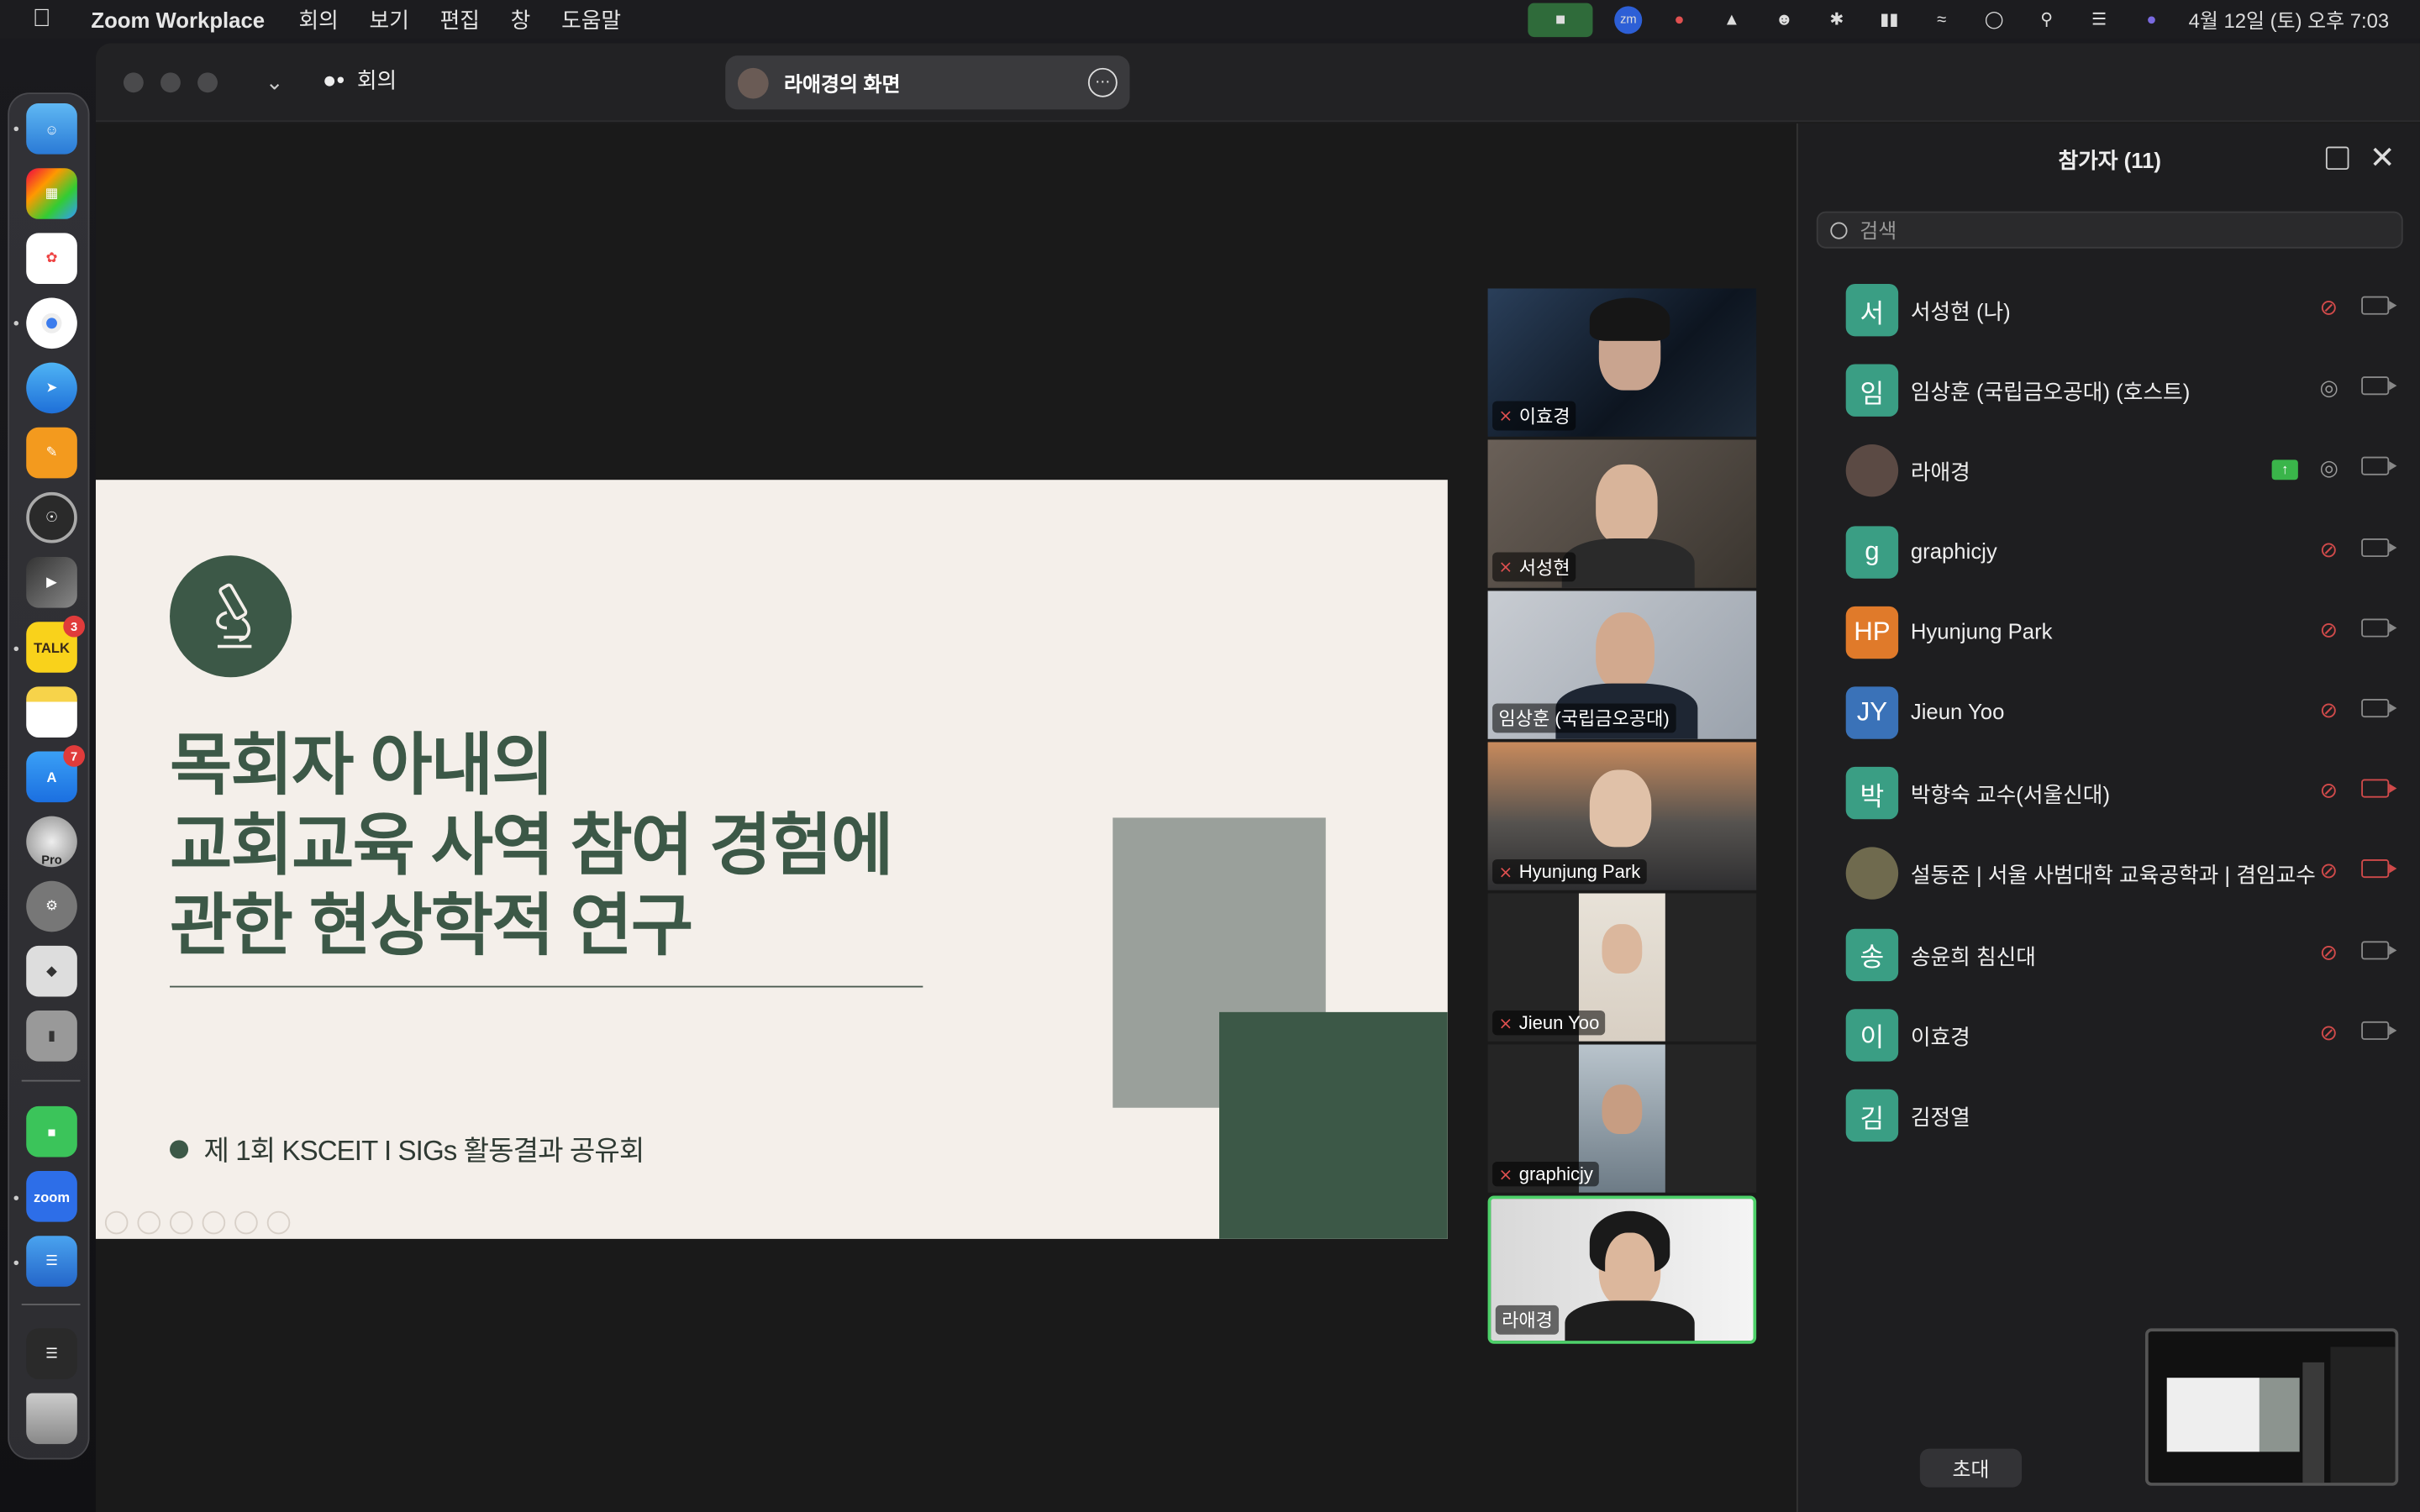 This screenshot has height=1512, width=2420. Describe the element at coordinates (2109, 310) in the screenshot. I see `participant-row: 서 서성현 (나) ⊘` at that location.